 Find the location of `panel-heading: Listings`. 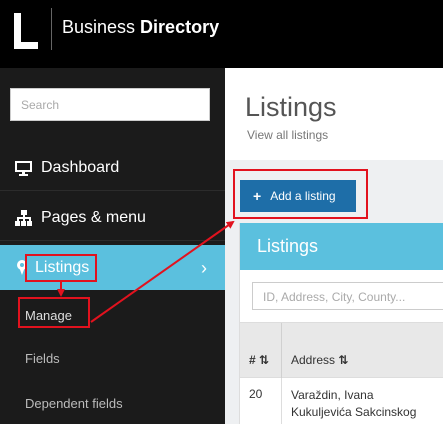

panel-heading: Listings is located at coordinates (341, 246).